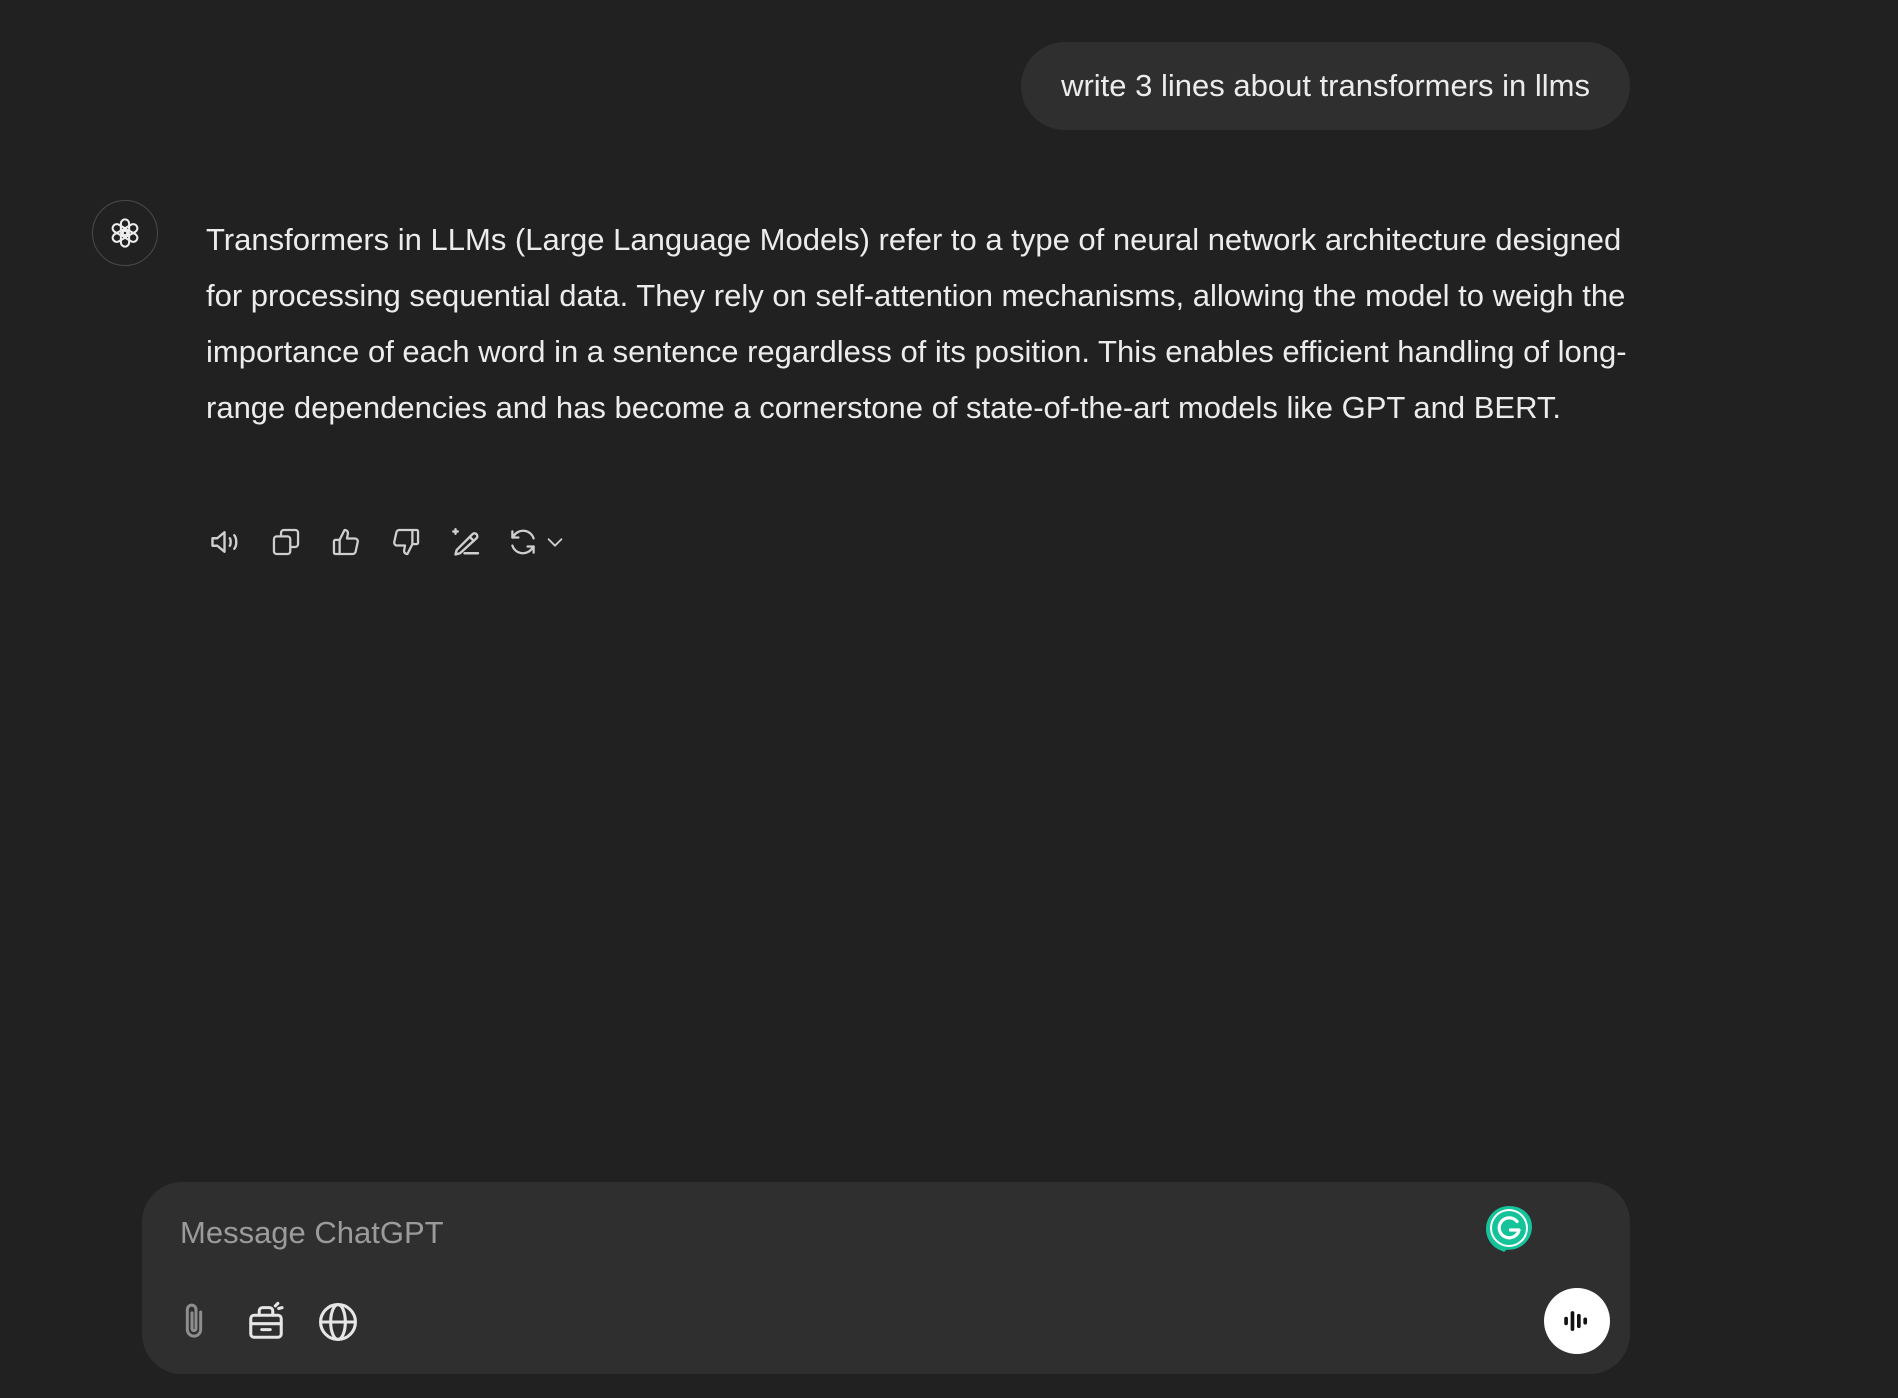  I want to click on thumbs-up-icon, so click(345, 542).